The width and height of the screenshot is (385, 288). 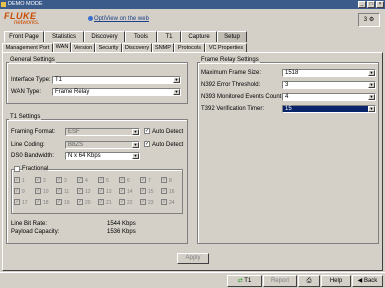 I want to click on channel-20-checkbox: ✓, so click(x=80, y=202).